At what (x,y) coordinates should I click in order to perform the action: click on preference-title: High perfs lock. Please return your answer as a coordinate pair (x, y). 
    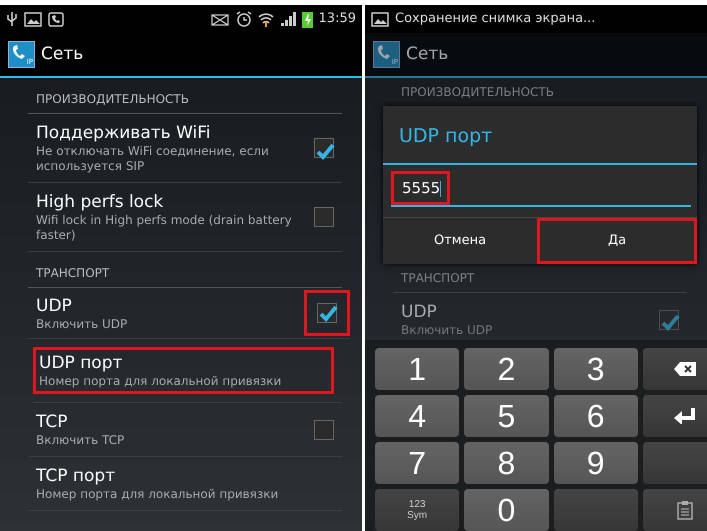
    Looking at the image, I should click on (100, 202).